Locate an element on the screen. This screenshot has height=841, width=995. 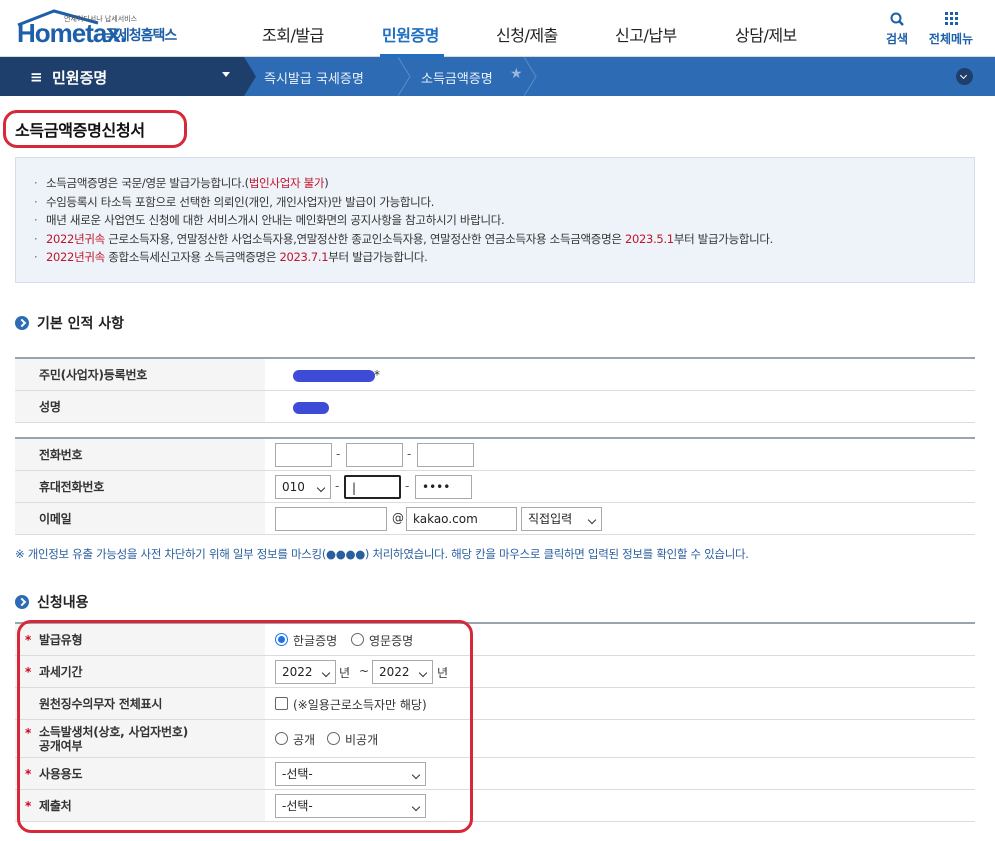
logo-korean: 국세청홈택스 is located at coordinates (141, 36).